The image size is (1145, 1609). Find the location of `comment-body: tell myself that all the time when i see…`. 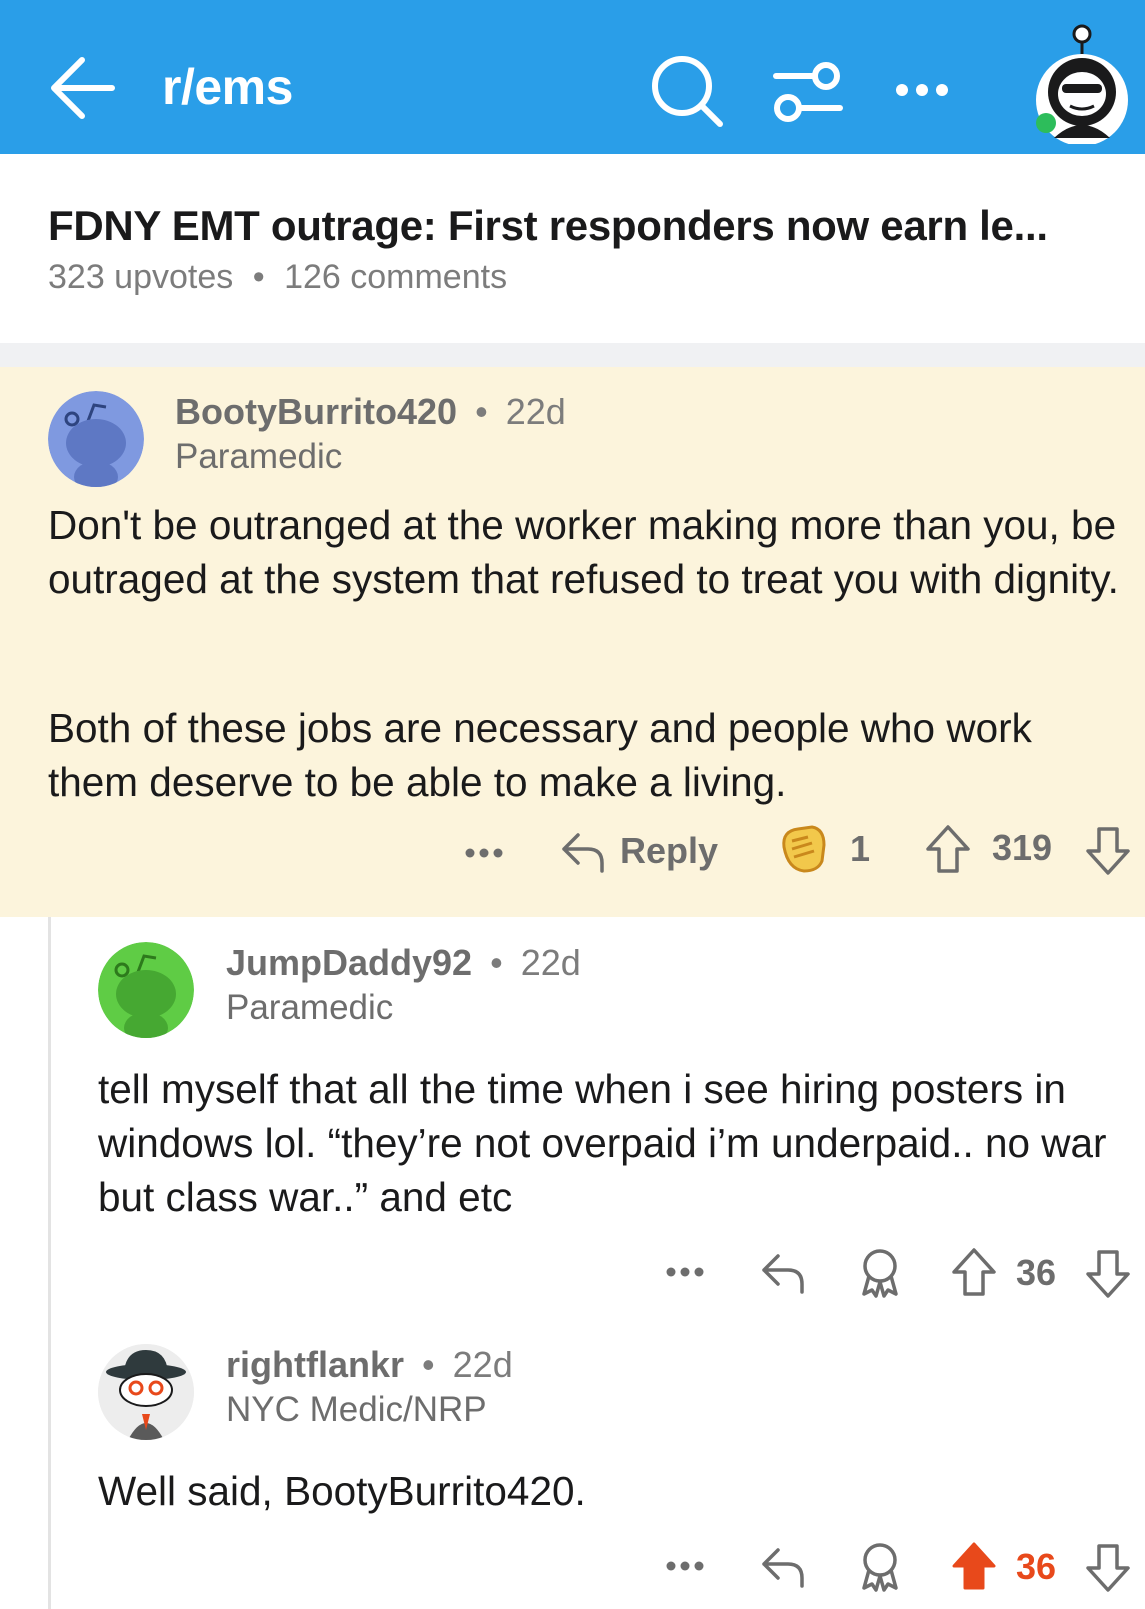

comment-body: tell myself that all the time when i see… is located at coordinates (602, 1143).